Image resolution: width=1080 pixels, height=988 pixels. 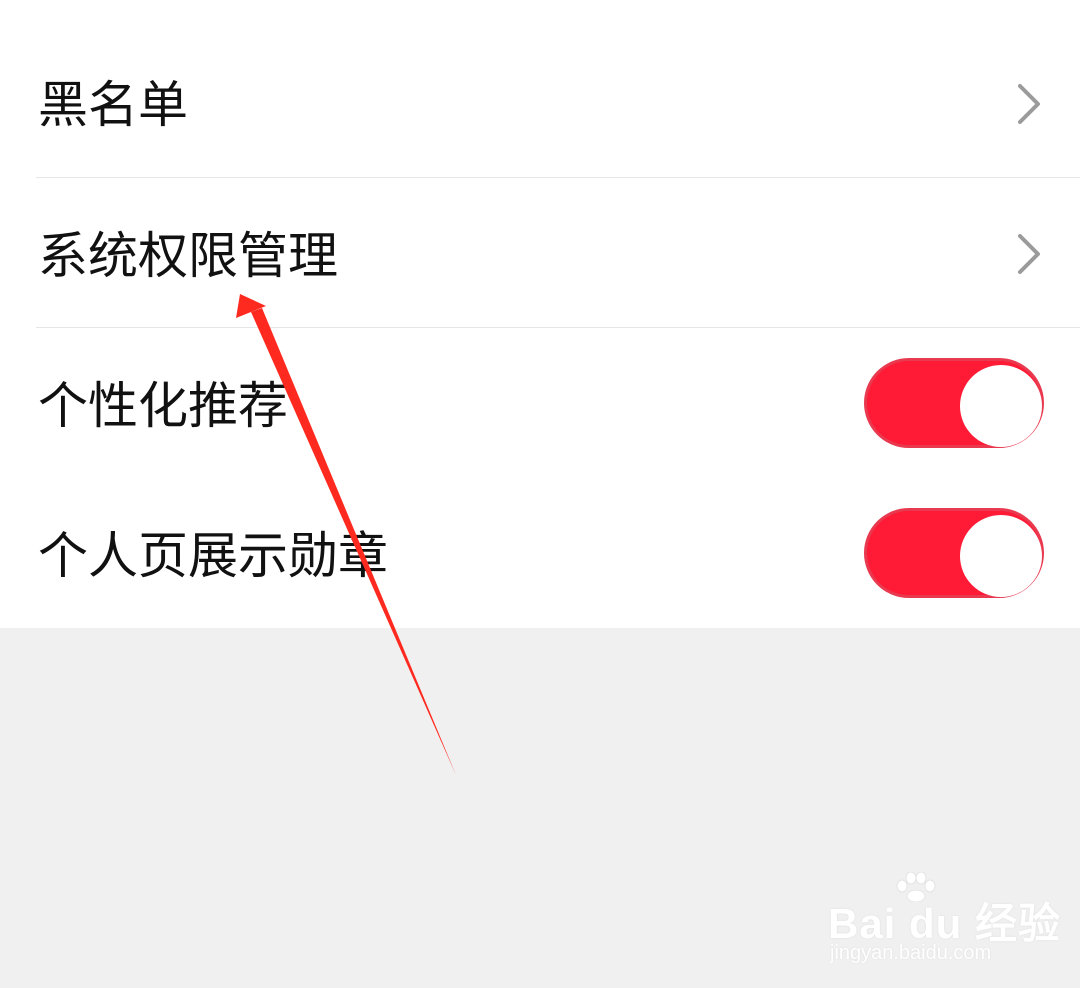 I want to click on watermark-site: jingyan.baidu.com, so click(x=911, y=953).